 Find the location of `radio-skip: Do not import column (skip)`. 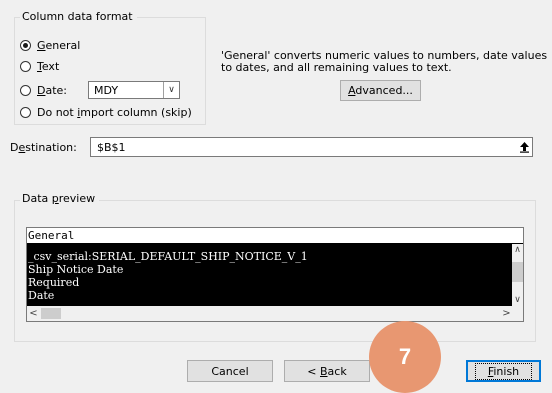

radio-skip: Do not import column (skip) is located at coordinates (106, 112).